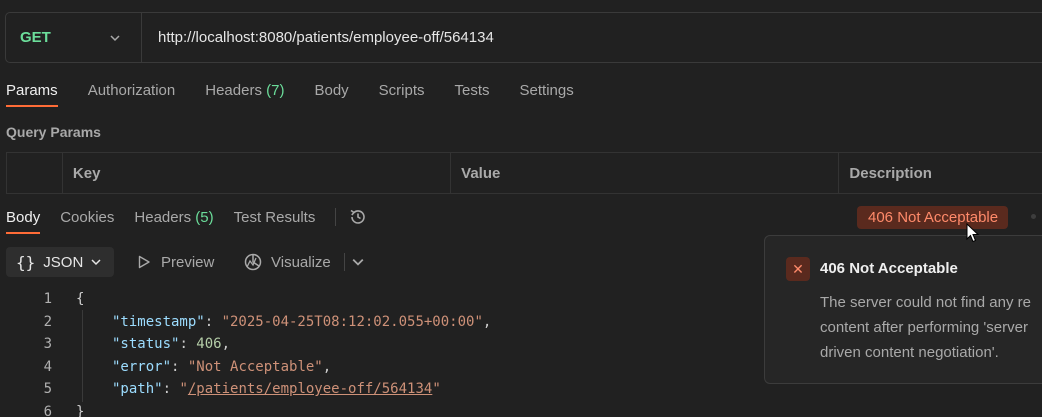 This screenshot has height=417, width=1042. What do you see at coordinates (798, 269) in the screenshot?
I see `error-x-icon: ✕` at bounding box center [798, 269].